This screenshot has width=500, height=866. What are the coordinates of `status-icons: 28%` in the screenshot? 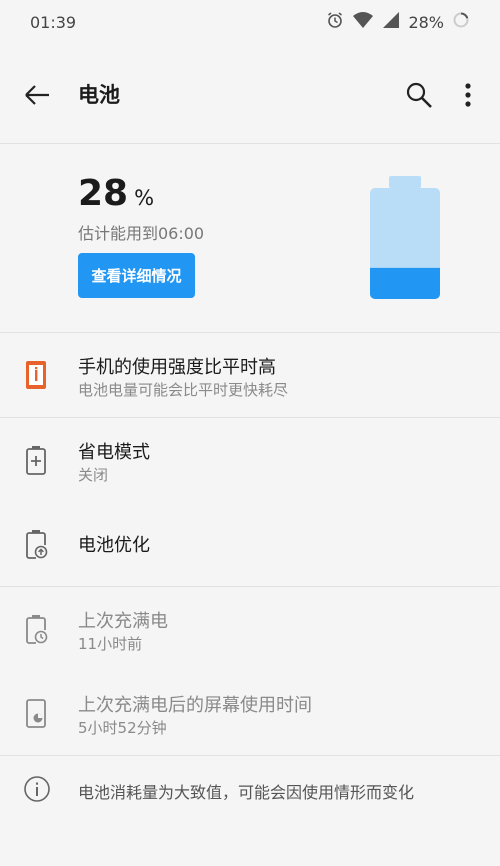 It's located at (398, 22).